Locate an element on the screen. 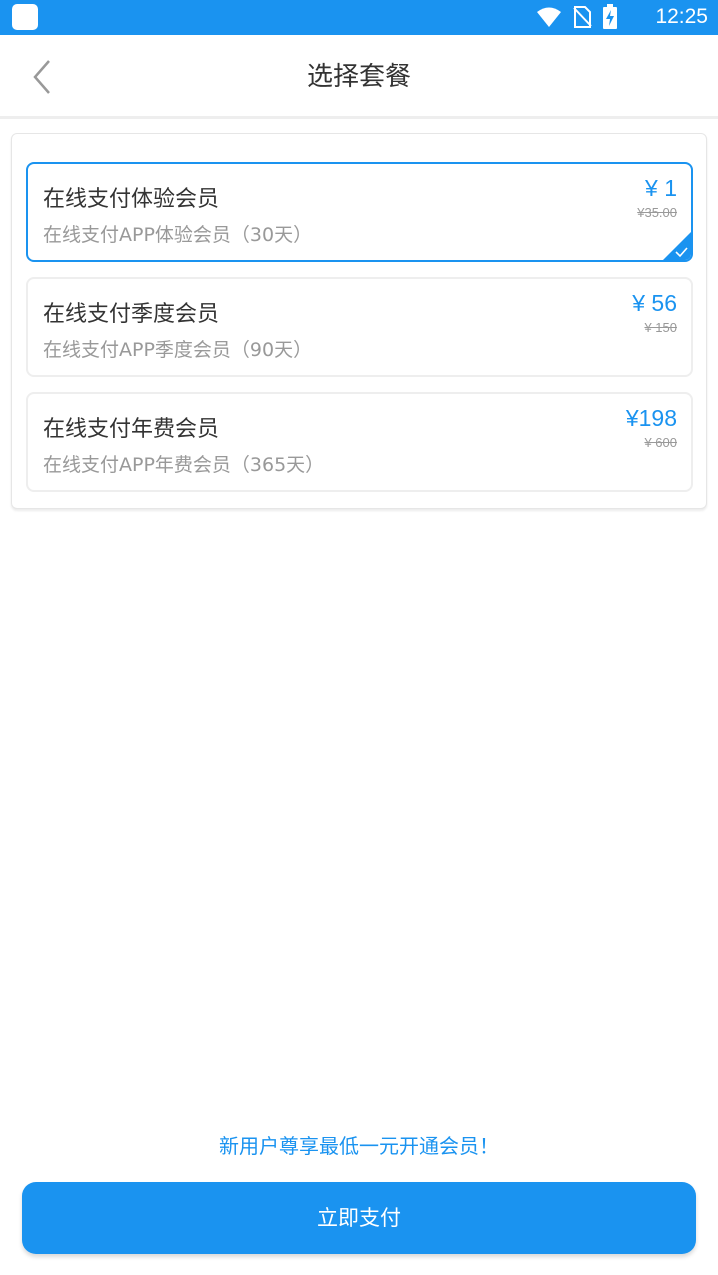 This screenshot has width=718, height=1275. plan-card-trial: 在线支付体验会员 在线支付APP体验会员（30天） ¥ 1 ¥35.00 is located at coordinates (359, 212).